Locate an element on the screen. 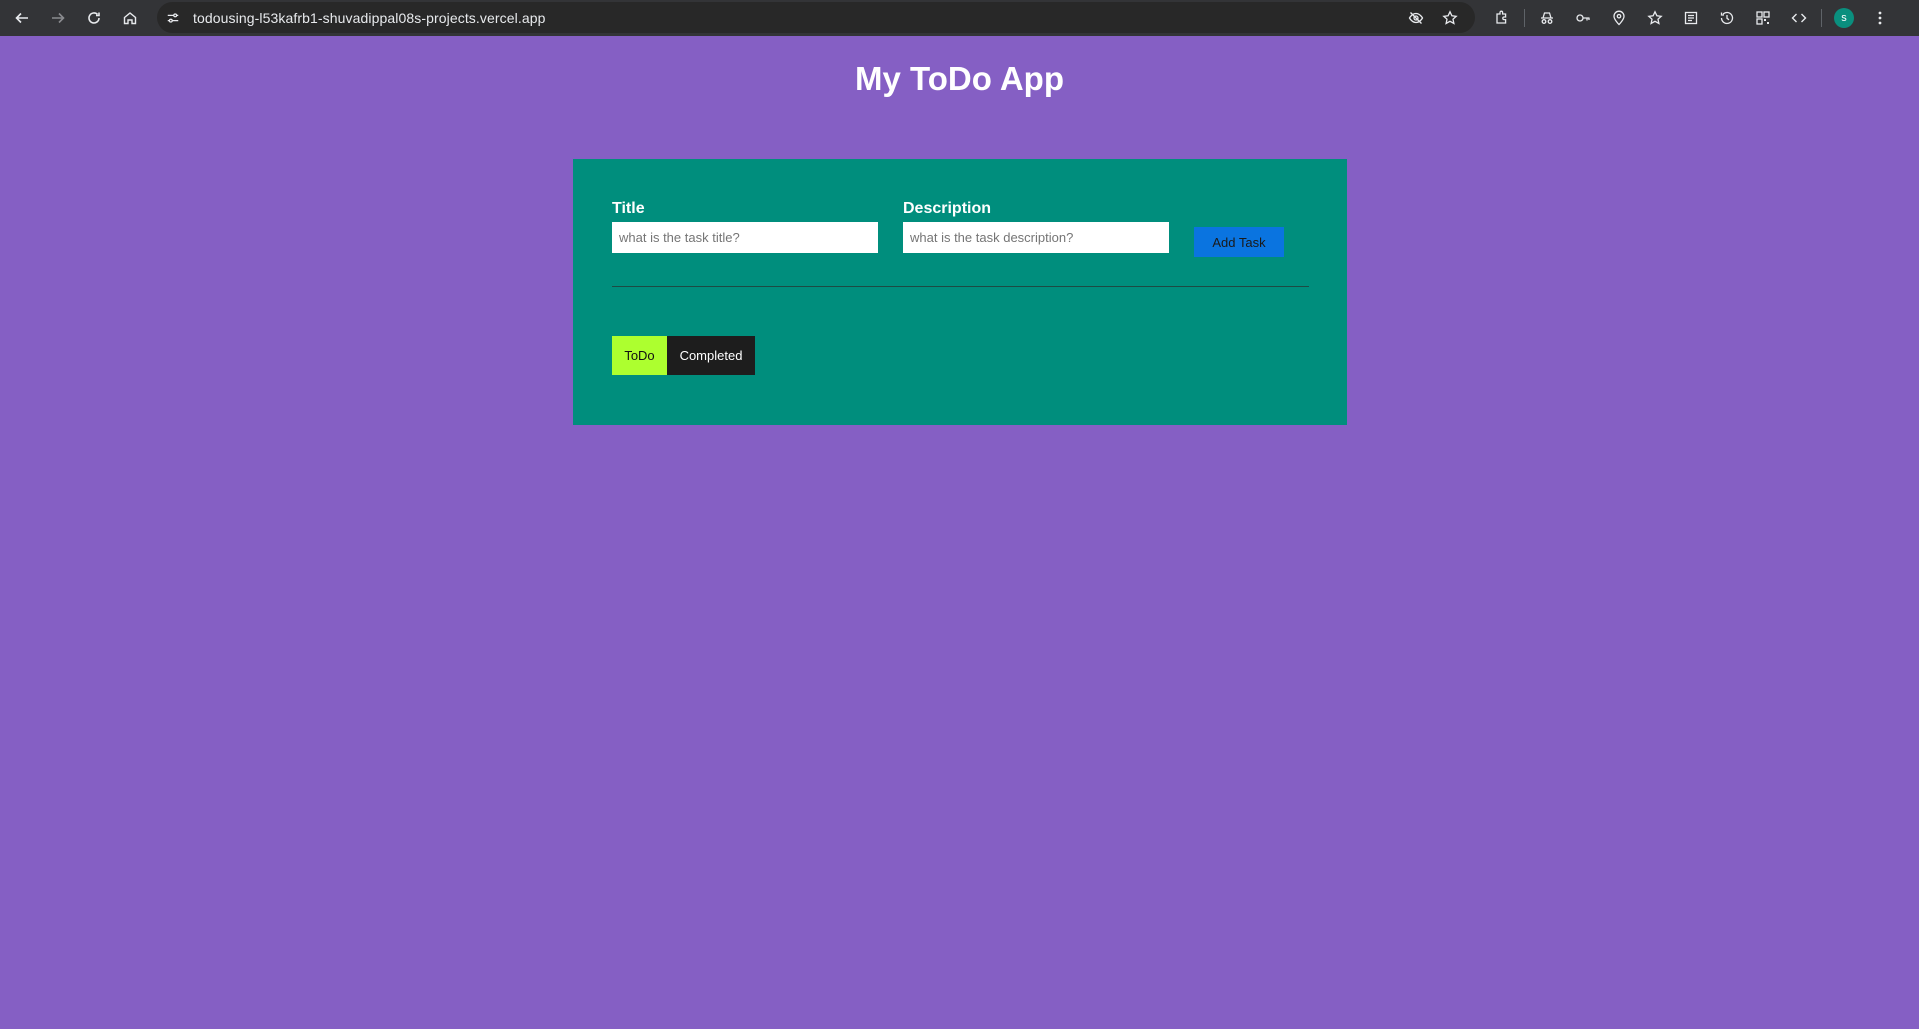 The width and height of the screenshot is (1919, 1029). reload-icon is located at coordinates (94, 18).